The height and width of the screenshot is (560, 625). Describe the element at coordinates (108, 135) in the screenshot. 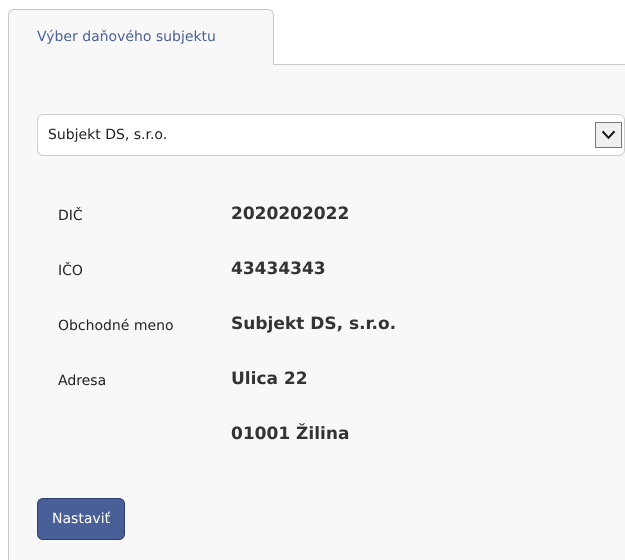

I see `select-value: Subjekt DS, s.r.o.` at that location.